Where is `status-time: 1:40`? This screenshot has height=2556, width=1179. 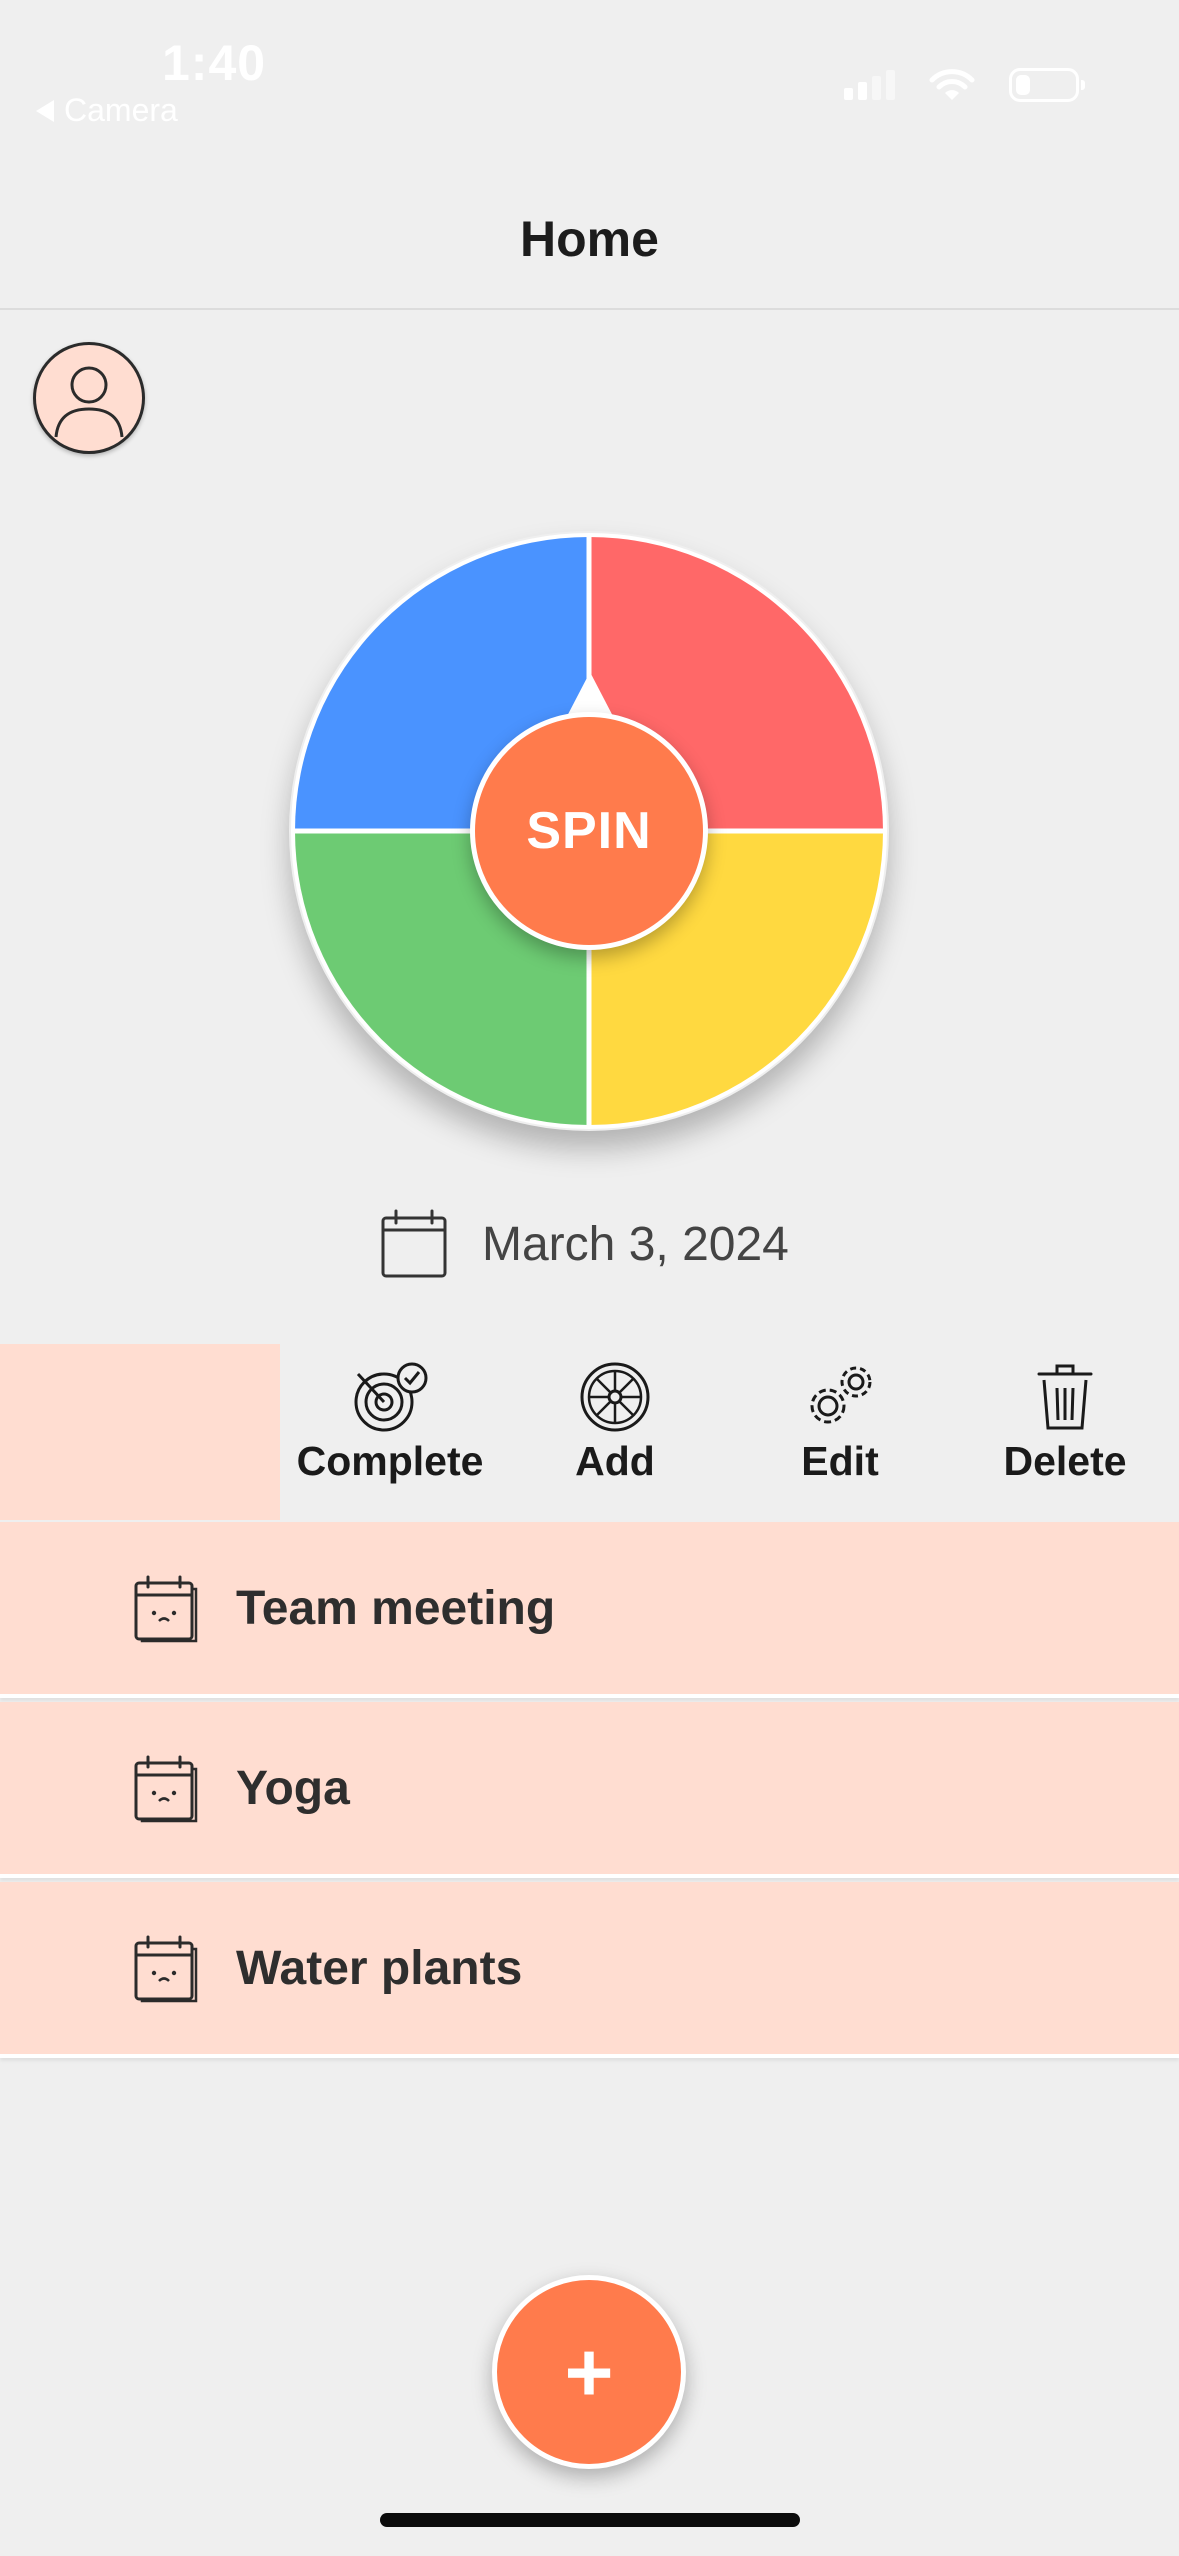
status-time: 1:40 is located at coordinates (214, 63).